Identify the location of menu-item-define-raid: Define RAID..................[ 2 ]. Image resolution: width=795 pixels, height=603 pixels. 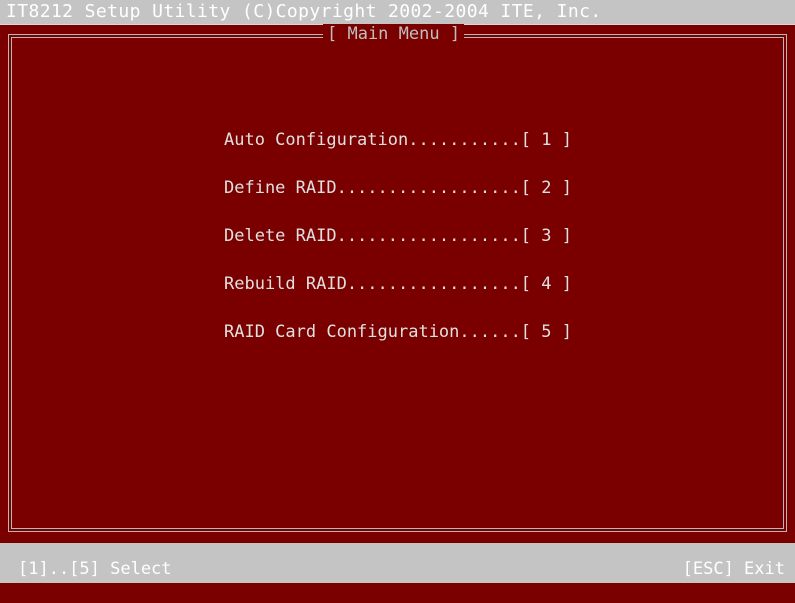
(398, 198).